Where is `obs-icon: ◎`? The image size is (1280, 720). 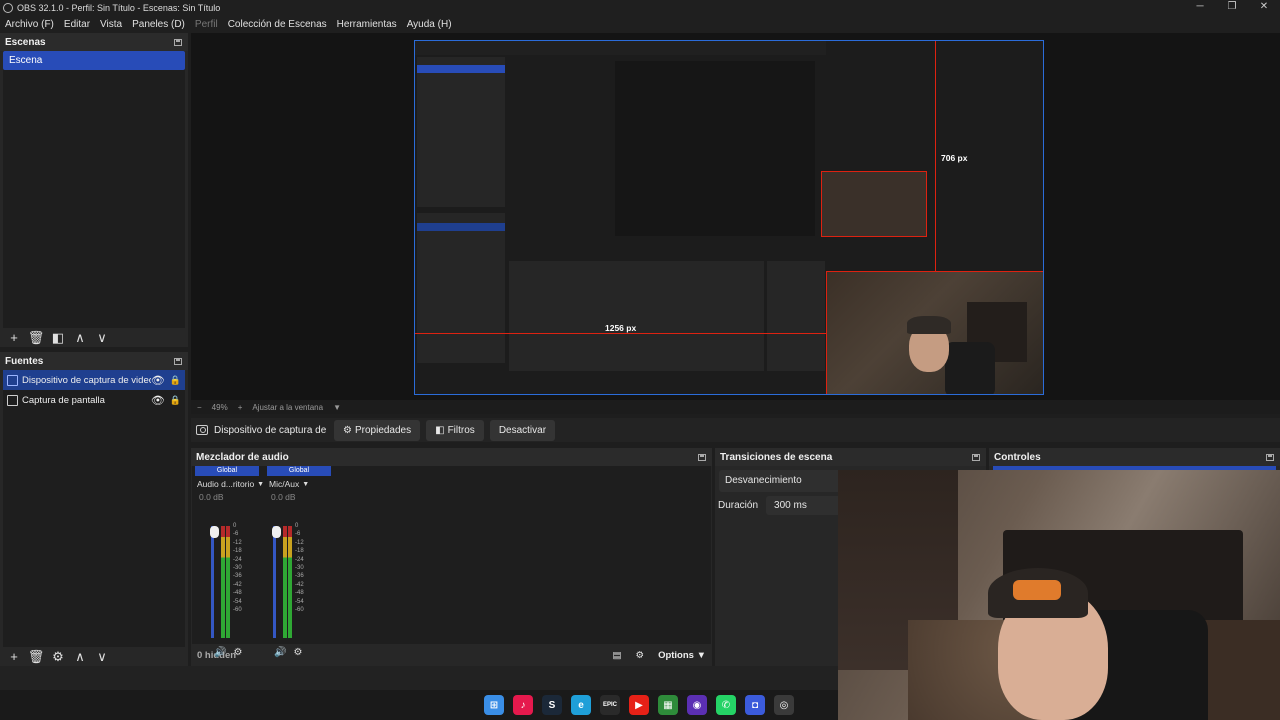 obs-icon: ◎ is located at coordinates (784, 705).